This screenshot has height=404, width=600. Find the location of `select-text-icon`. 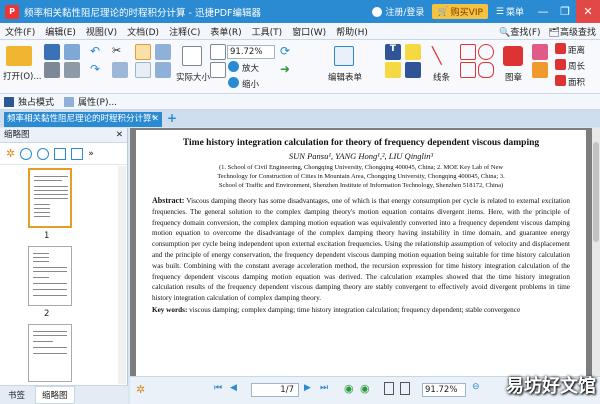

select-text-icon is located at coordinates (143, 70).